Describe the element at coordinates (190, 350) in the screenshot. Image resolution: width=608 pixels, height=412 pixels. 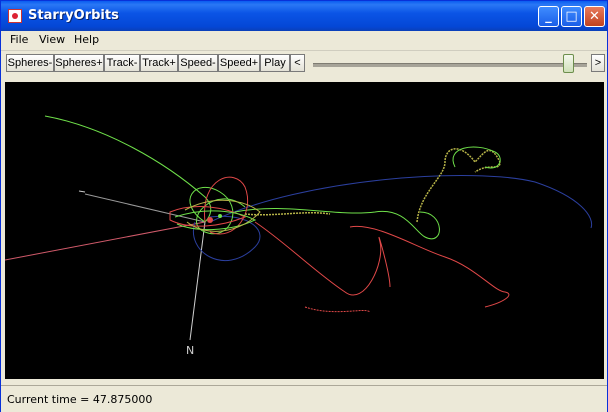
I see `axis-label-n: N` at that location.